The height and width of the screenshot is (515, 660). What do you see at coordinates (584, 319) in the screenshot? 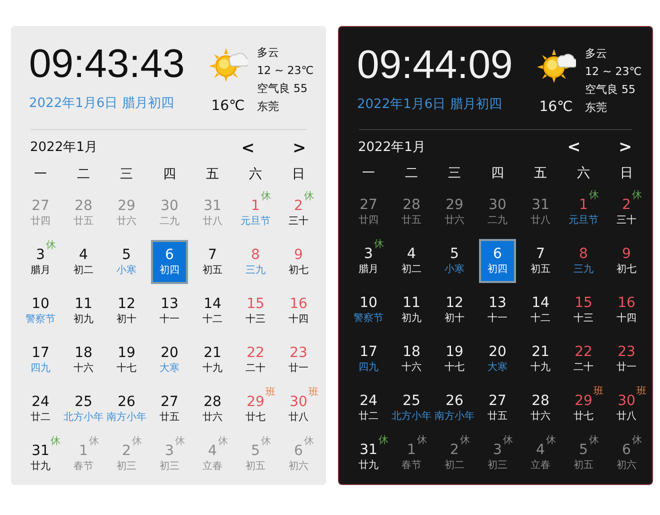
I see `lunar-date: 十三` at bounding box center [584, 319].